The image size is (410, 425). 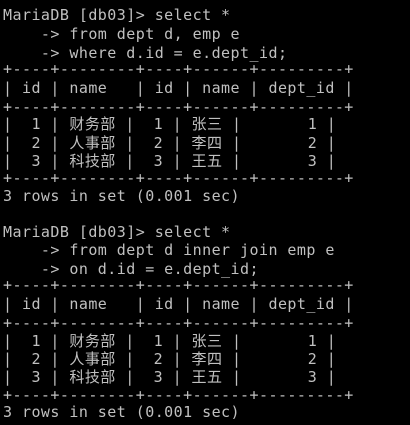 What do you see at coordinates (170, 377) in the screenshot?
I see `table-row: | 3 | 科技部 | 3 | 王五 | 3 |` at bounding box center [170, 377].